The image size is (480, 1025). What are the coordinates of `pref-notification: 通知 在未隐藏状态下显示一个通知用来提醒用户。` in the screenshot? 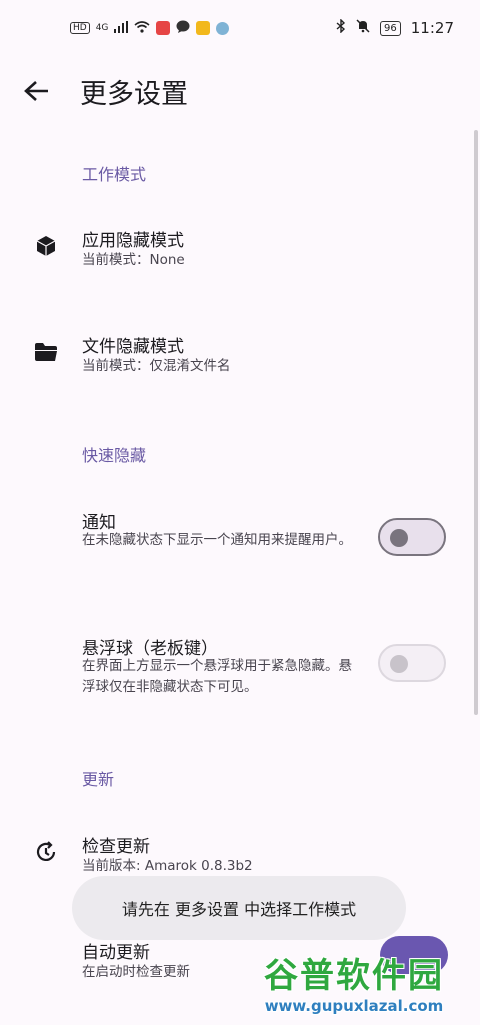 It's located at (240, 544).